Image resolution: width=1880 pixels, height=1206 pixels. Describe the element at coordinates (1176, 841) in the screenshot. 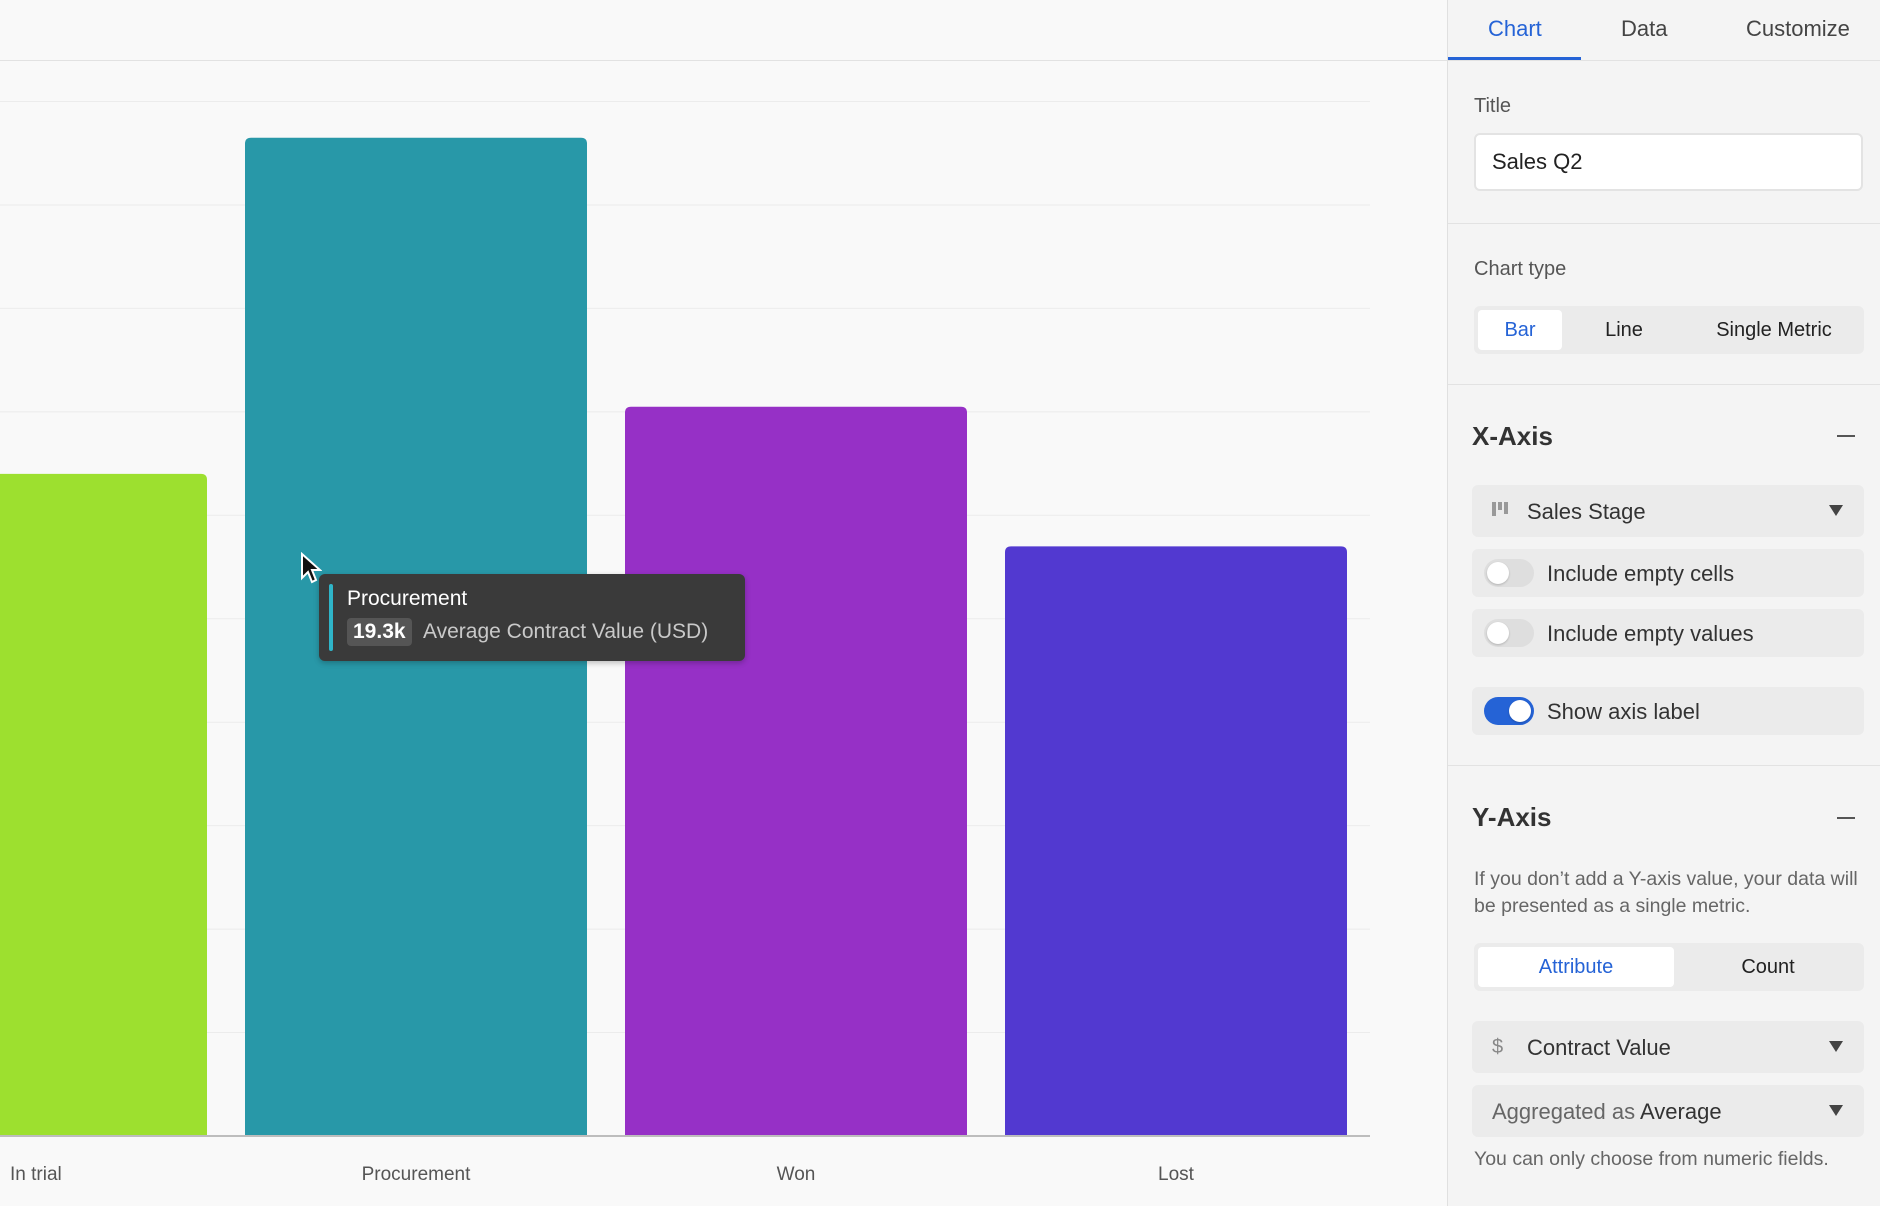

I see `bar-lost` at that location.